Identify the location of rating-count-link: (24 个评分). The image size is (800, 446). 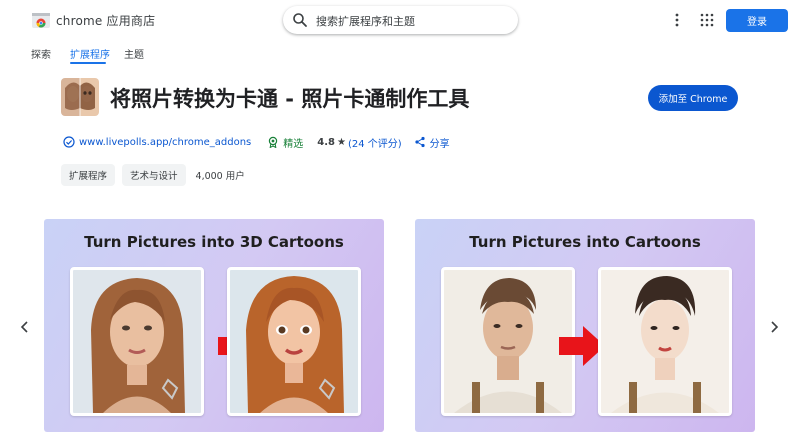
(375, 142).